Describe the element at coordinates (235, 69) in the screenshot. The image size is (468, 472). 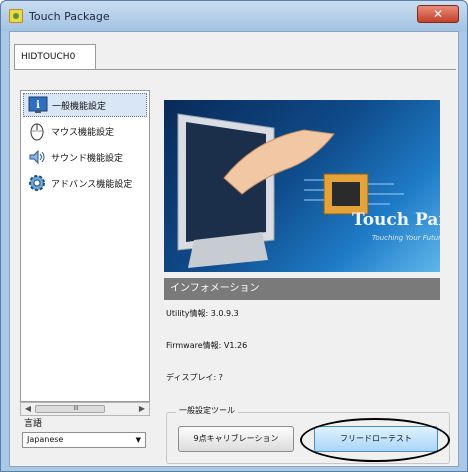
I see `tab-divider` at that location.